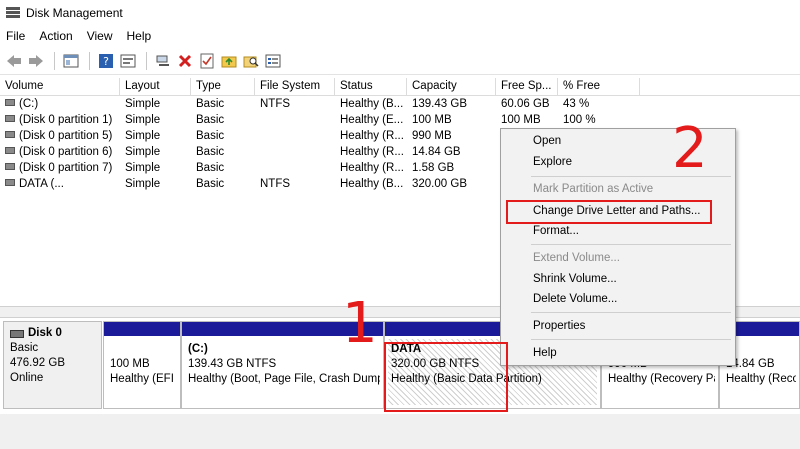 Image resolution: width=800 pixels, height=449 pixels. I want to click on annotation-step-1: 1, so click(360, 323).